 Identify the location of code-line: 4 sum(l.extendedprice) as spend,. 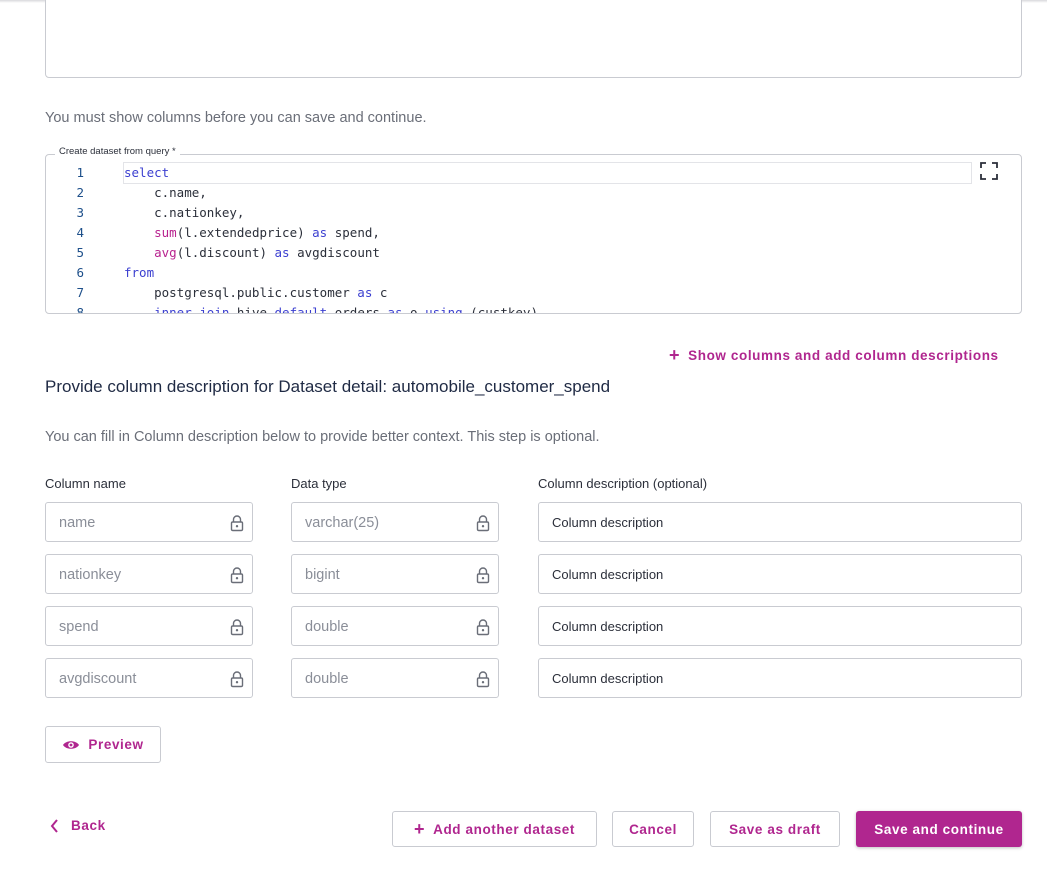
(533, 233).